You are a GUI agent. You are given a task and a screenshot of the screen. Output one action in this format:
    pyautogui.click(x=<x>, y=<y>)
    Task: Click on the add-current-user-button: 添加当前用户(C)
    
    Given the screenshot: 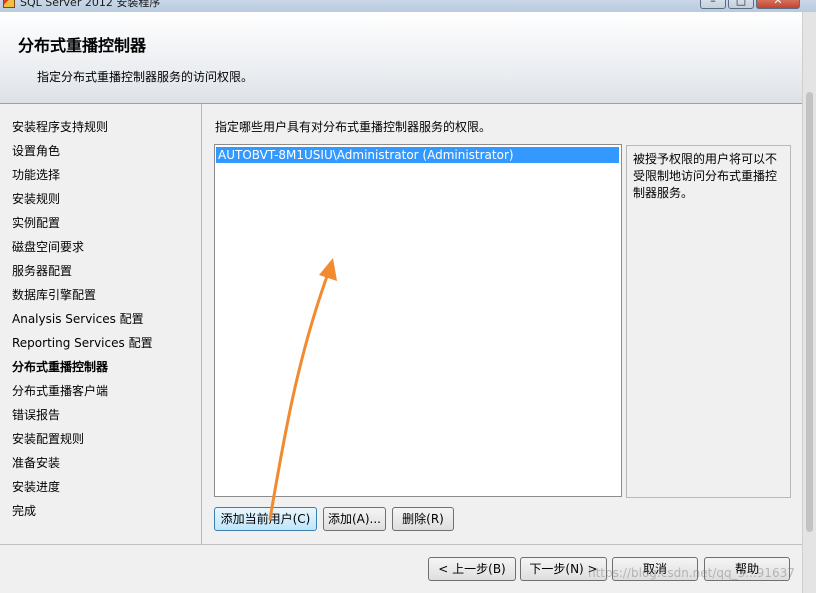 What is the action you would take?
    pyautogui.click(x=265, y=519)
    